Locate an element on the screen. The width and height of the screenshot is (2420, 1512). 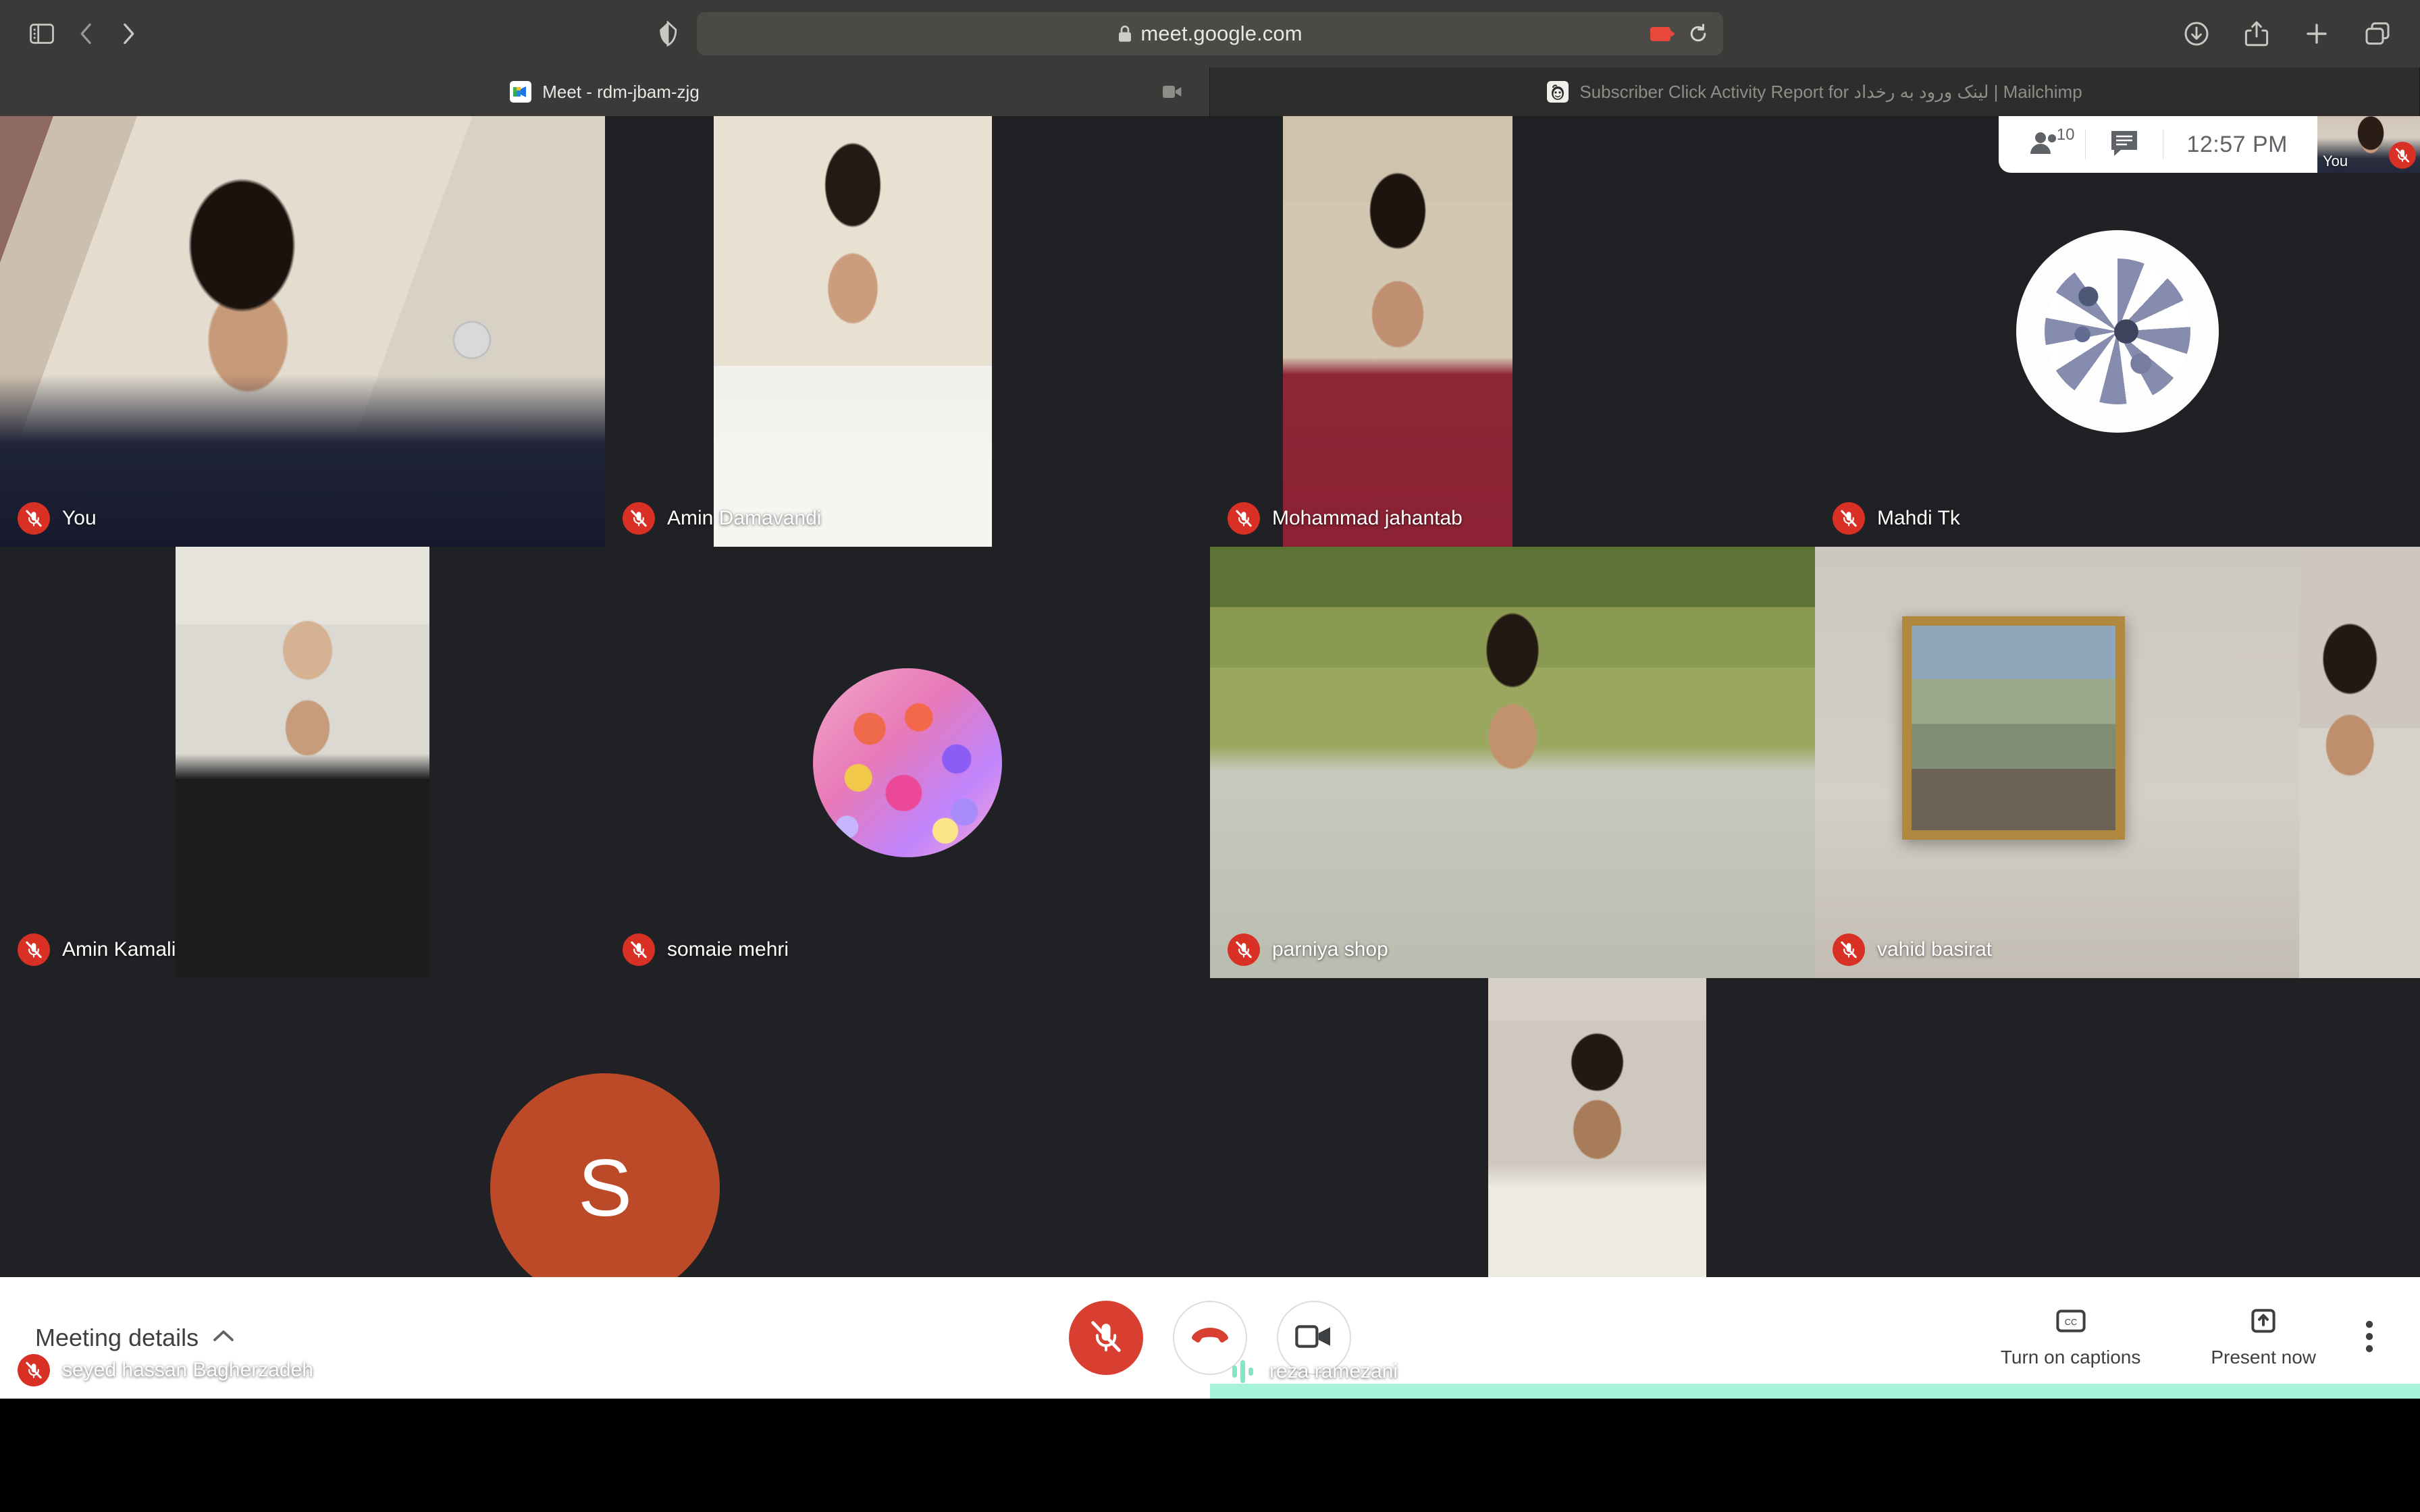
browser-tab-meet: Meet - rdm-jbam-zjg is located at coordinates (605, 92).